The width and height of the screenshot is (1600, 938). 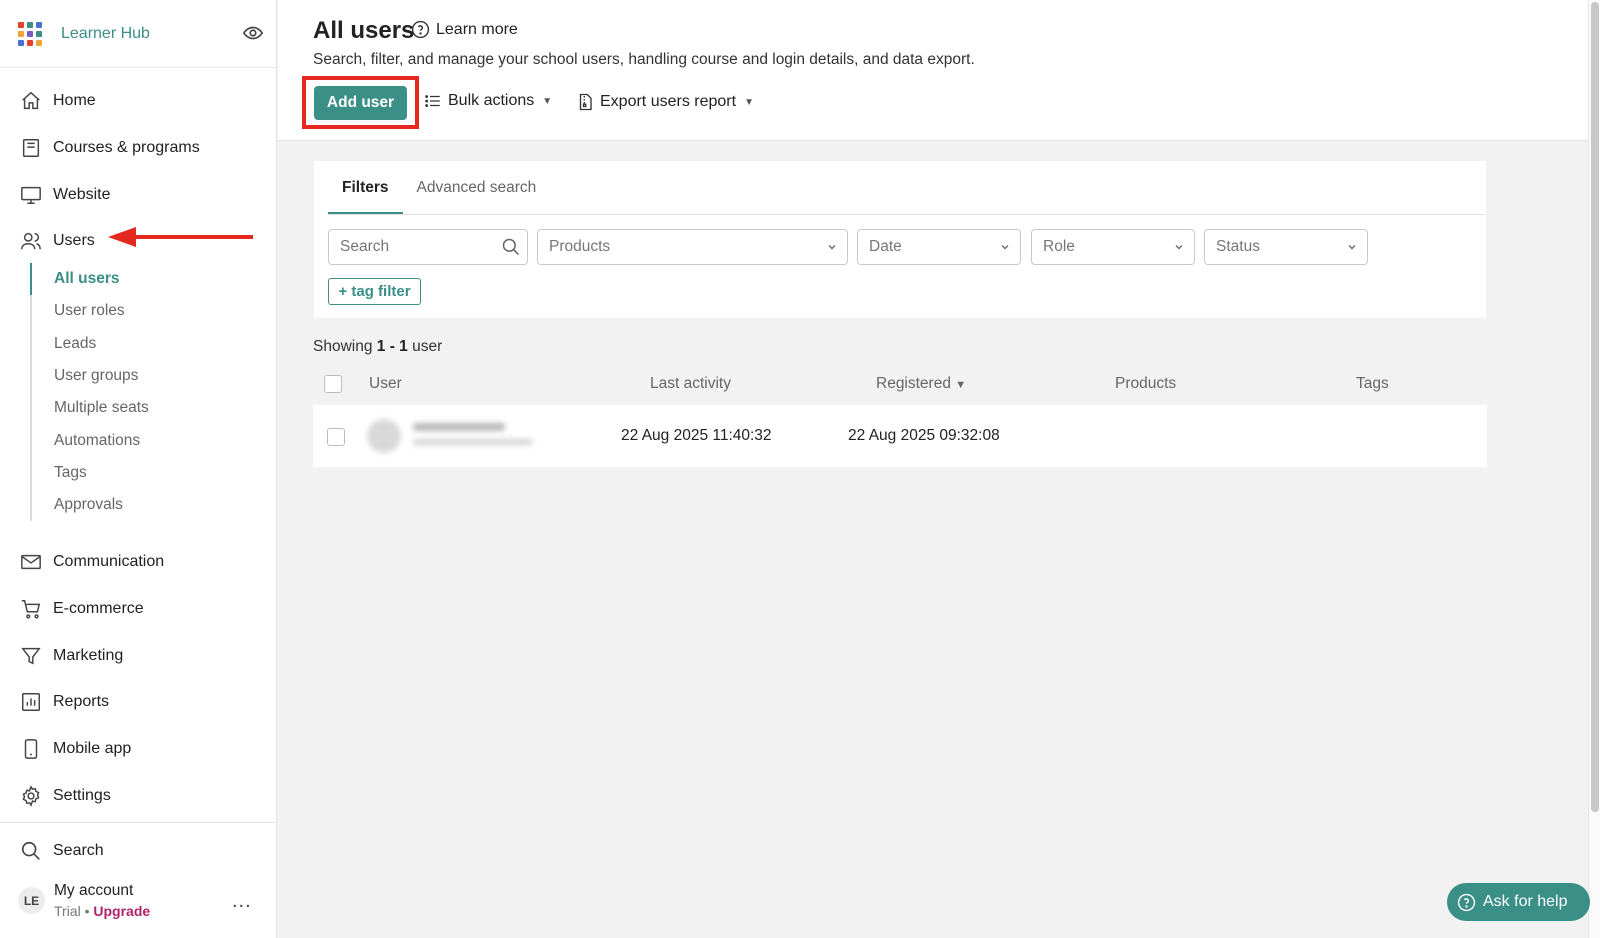 I want to click on home-icon, so click(x=31, y=101).